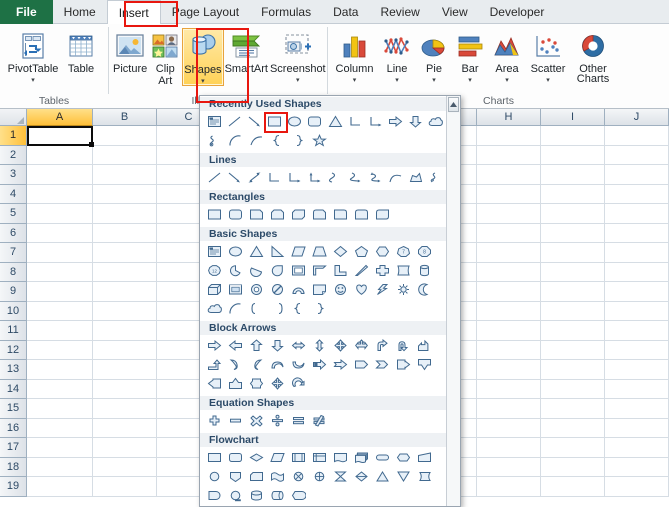 Image resolution: width=669 pixels, height=507 pixels. I want to click on row-header-19: 19, so click(13, 487).